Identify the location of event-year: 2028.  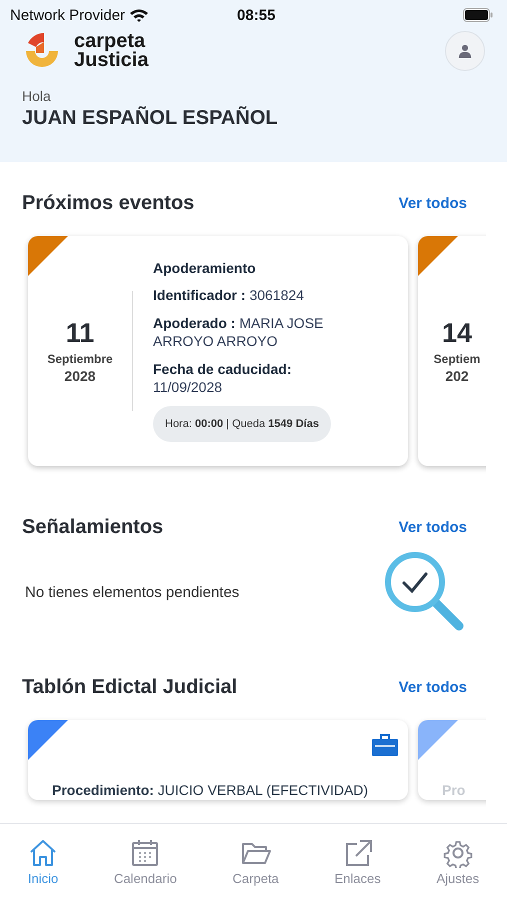
(80, 376).